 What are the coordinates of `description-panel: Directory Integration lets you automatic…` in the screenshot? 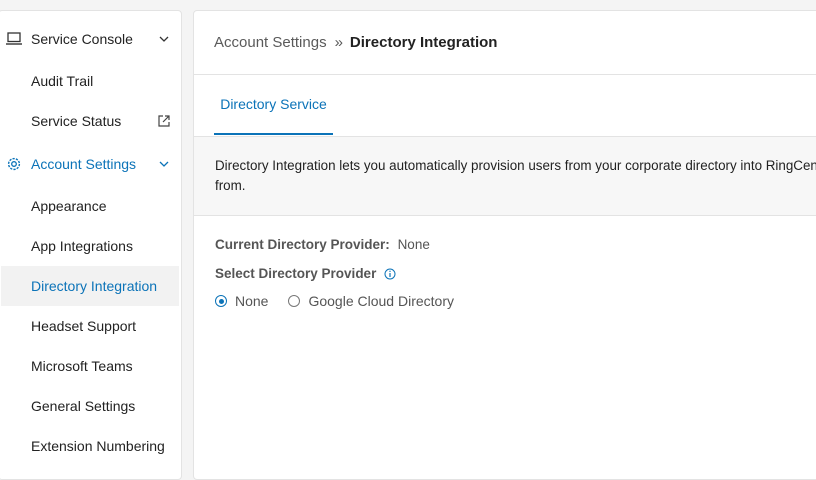 It's located at (505, 176).